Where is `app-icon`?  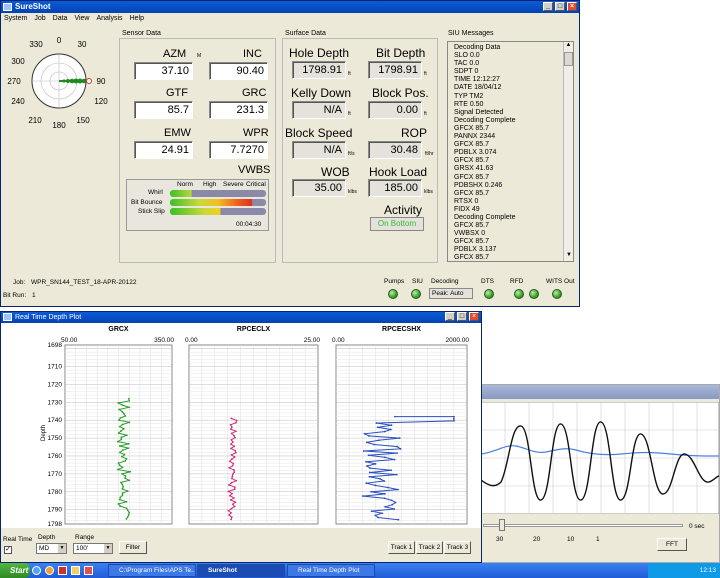
app-icon is located at coordinates (88, 570).